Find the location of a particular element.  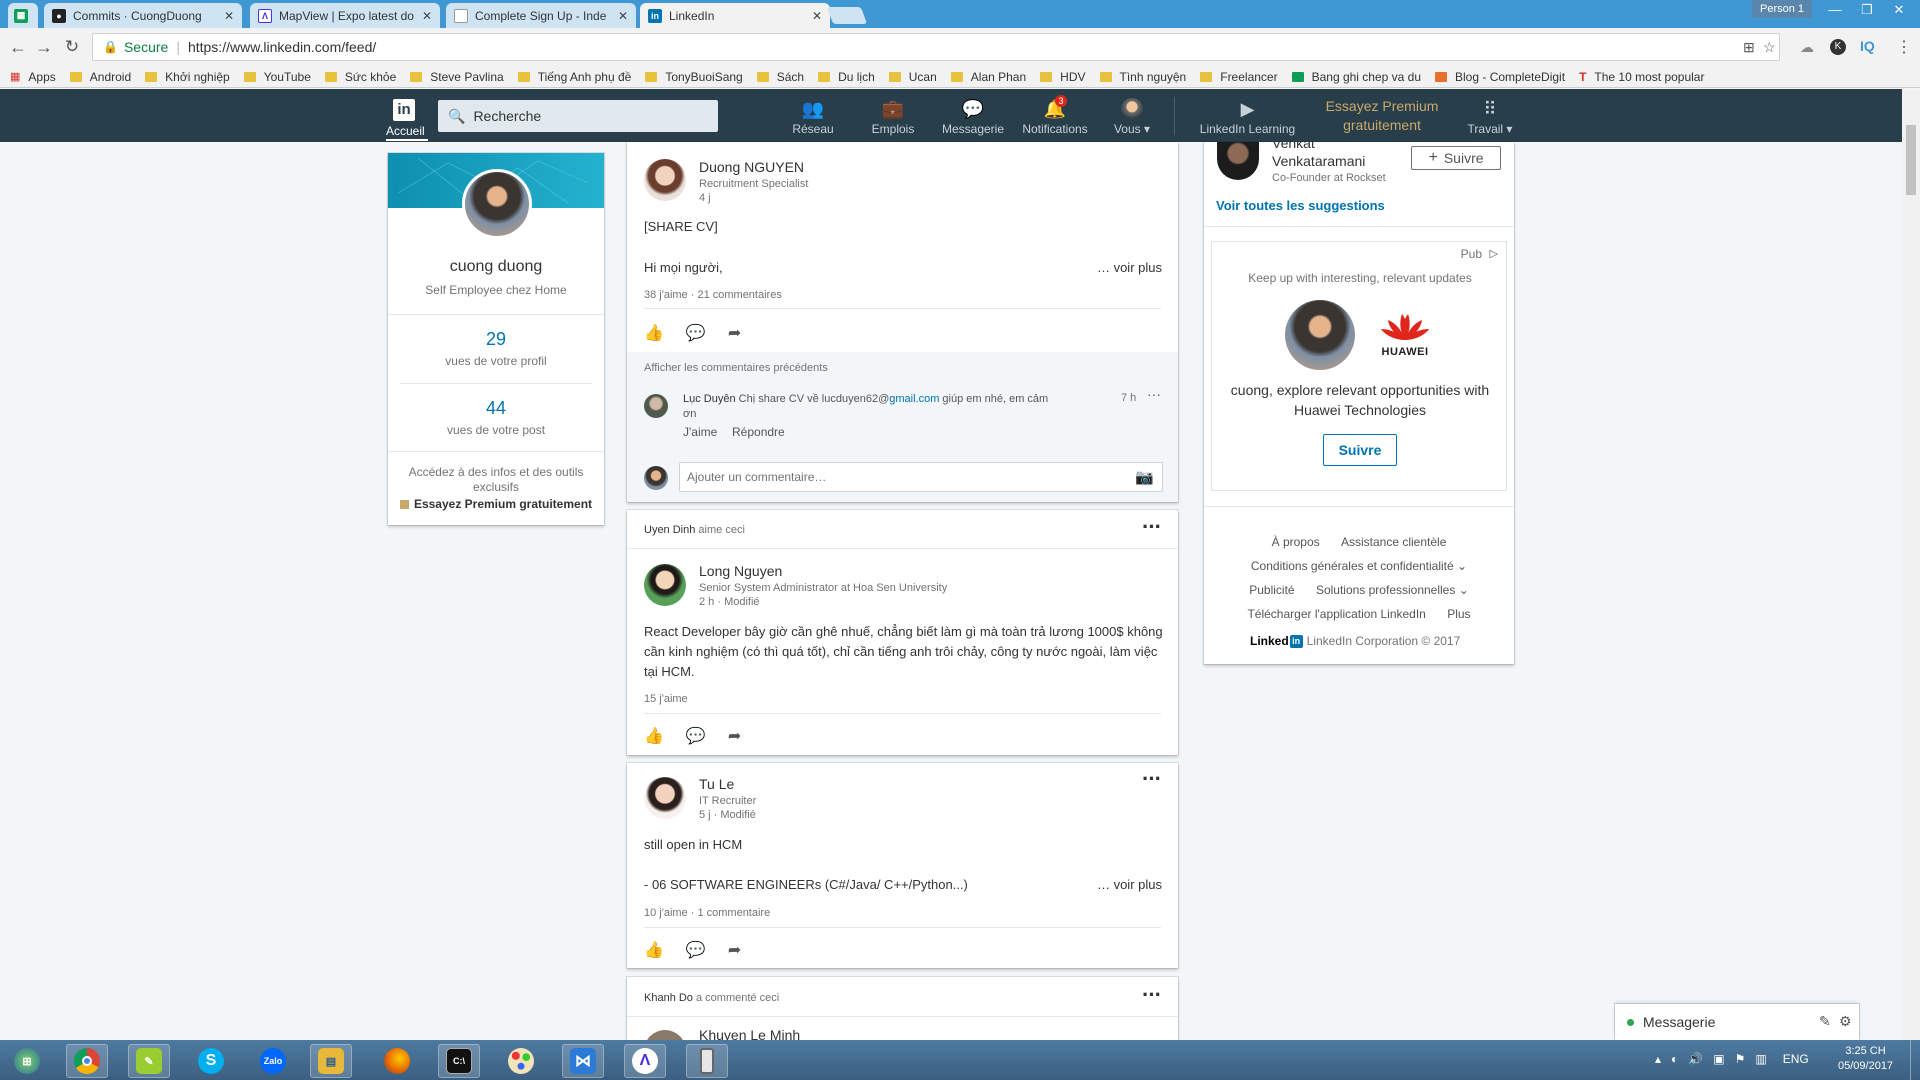

context-person: Khanh Do is located at coordinates (668, 998).